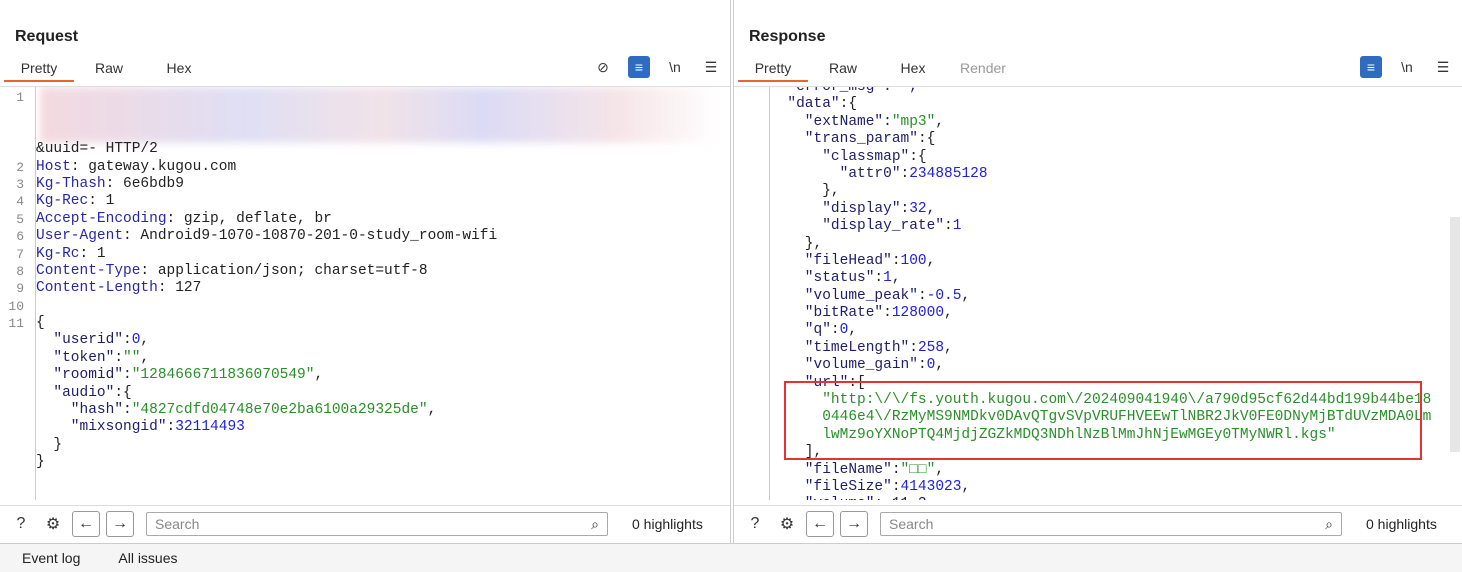  What do you see at coordinates (58, 253) in the screenshot?
I see `code-token: Kg-Rc` at bounding box center [58, 253].